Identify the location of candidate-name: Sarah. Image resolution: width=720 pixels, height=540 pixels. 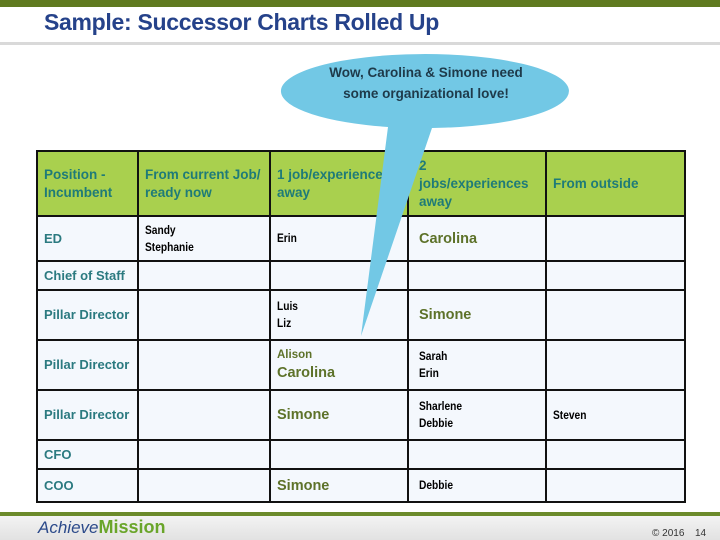
(433, 356).